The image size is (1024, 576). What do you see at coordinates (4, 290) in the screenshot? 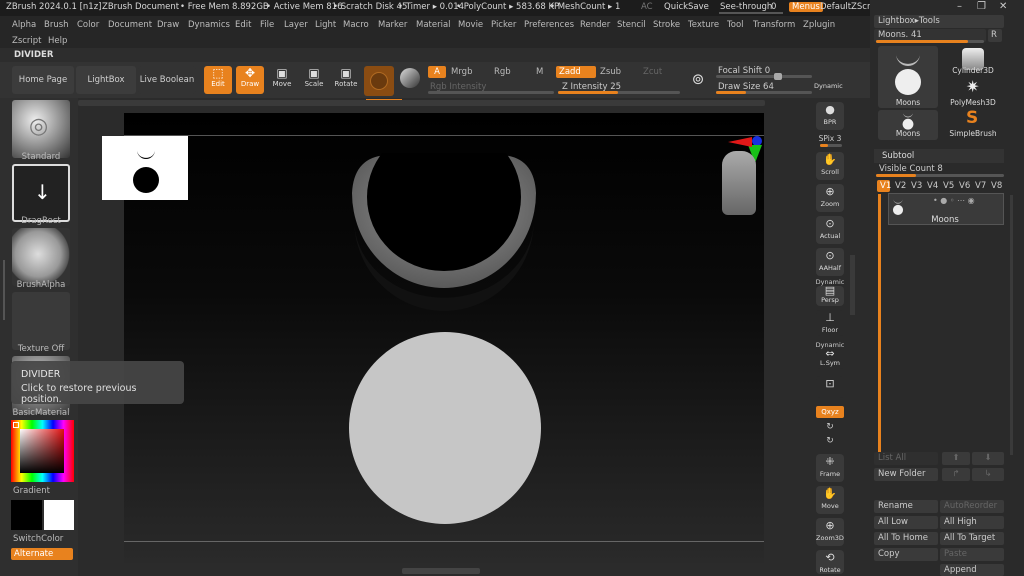
I see `left-tray-handle` at bounding box center [4, 290].